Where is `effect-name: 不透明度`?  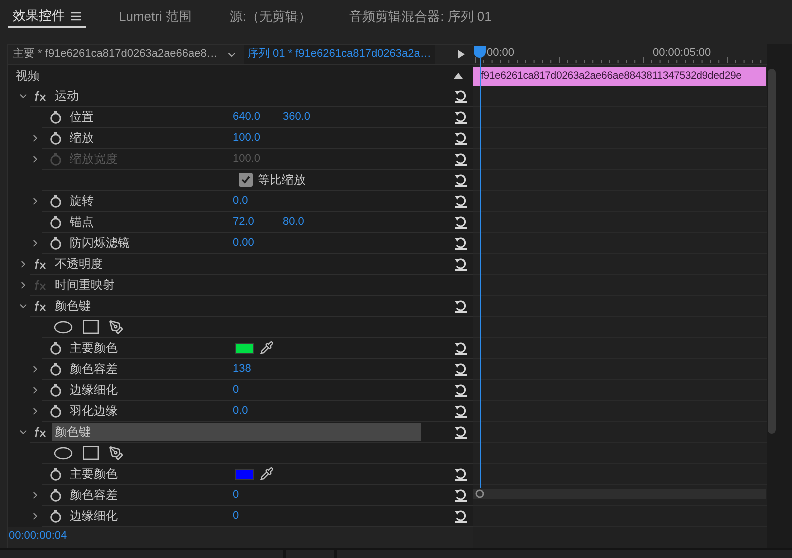 effect-name: 不透明度 is located at coordinates (236, 264).